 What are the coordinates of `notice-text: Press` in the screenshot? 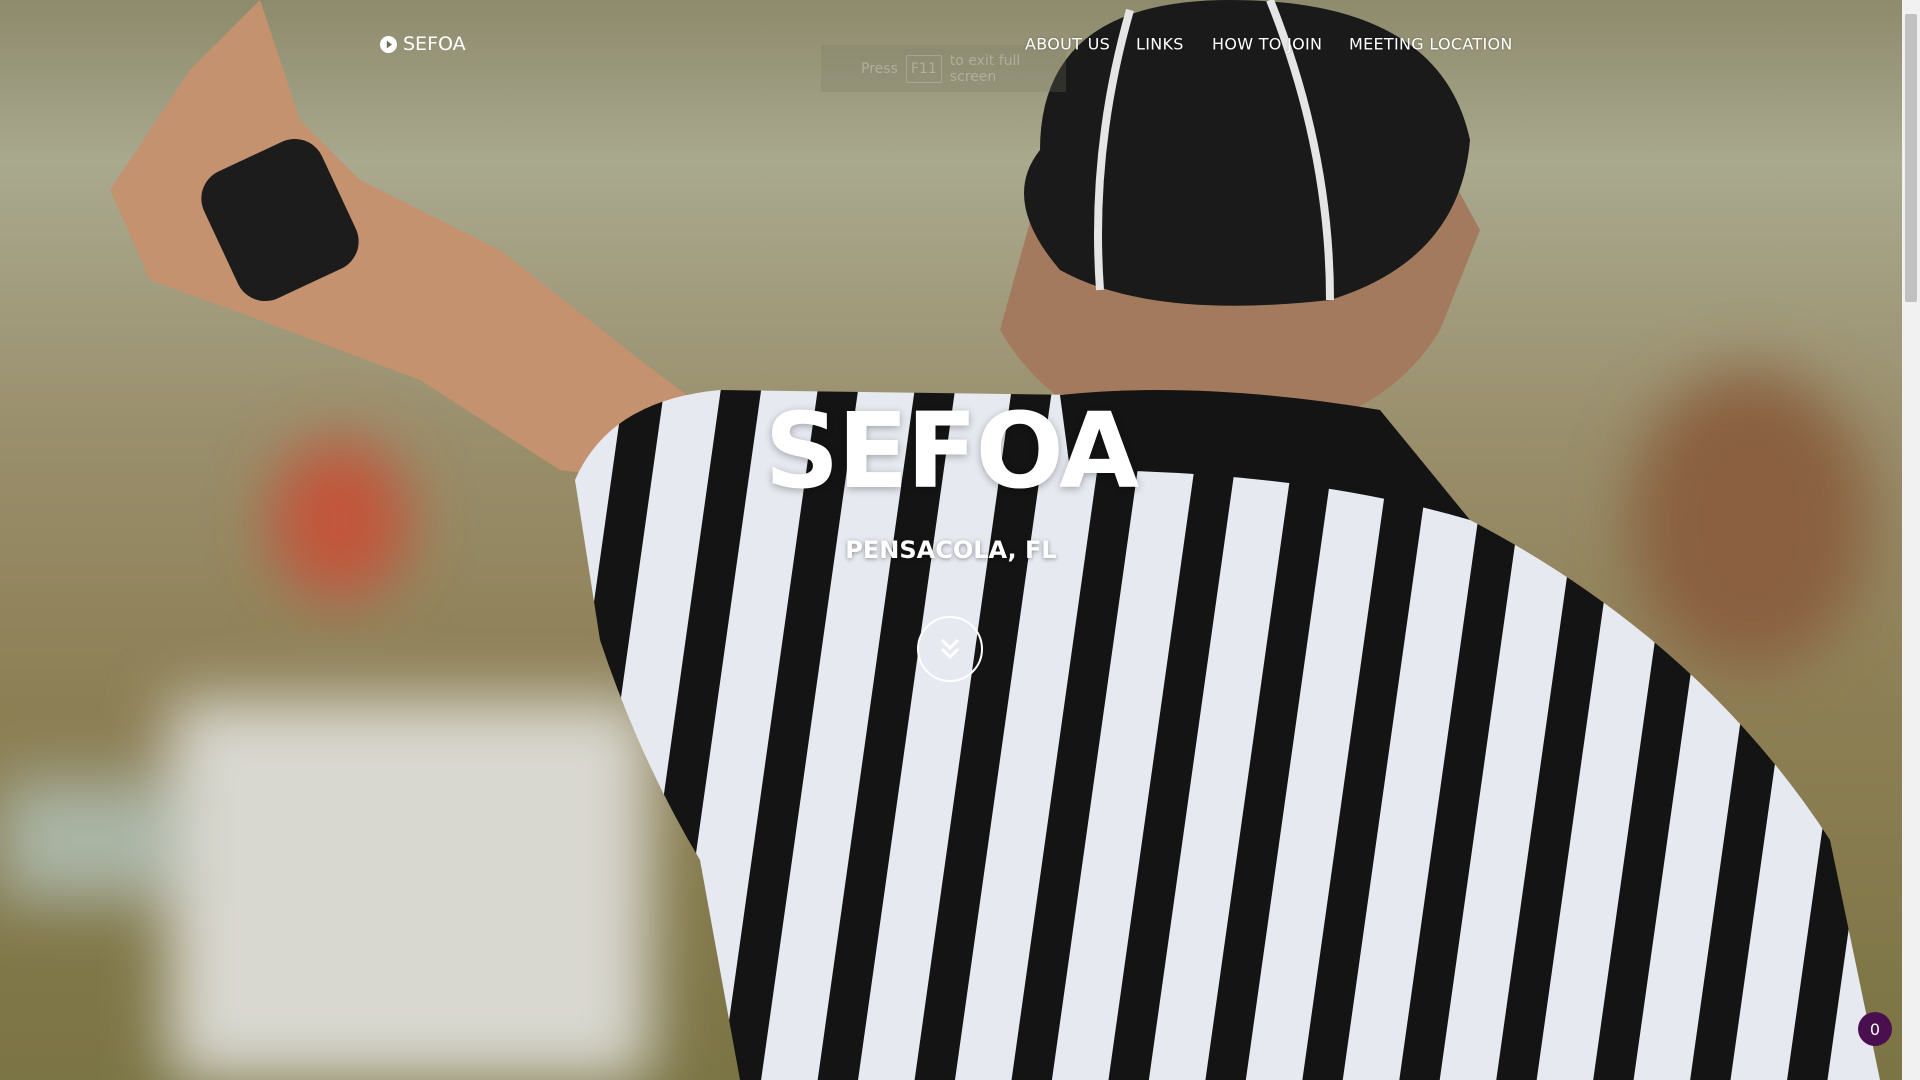 It's located at (879, 68).